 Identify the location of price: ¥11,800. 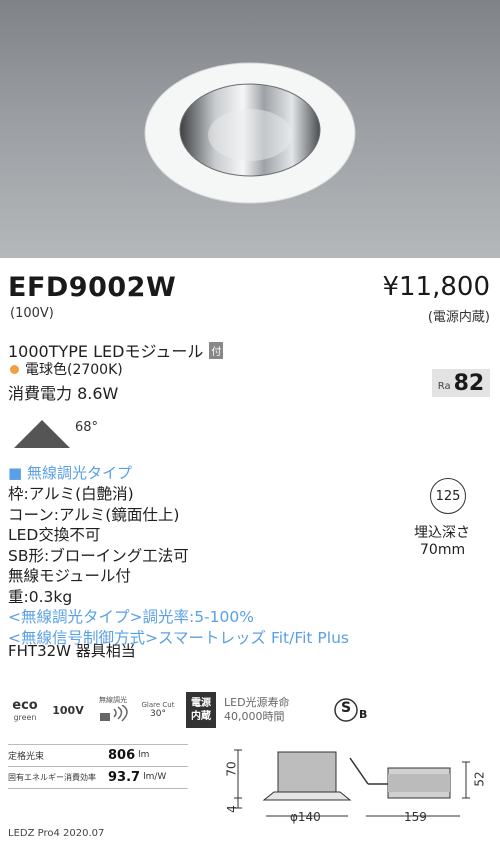
(436, 287).